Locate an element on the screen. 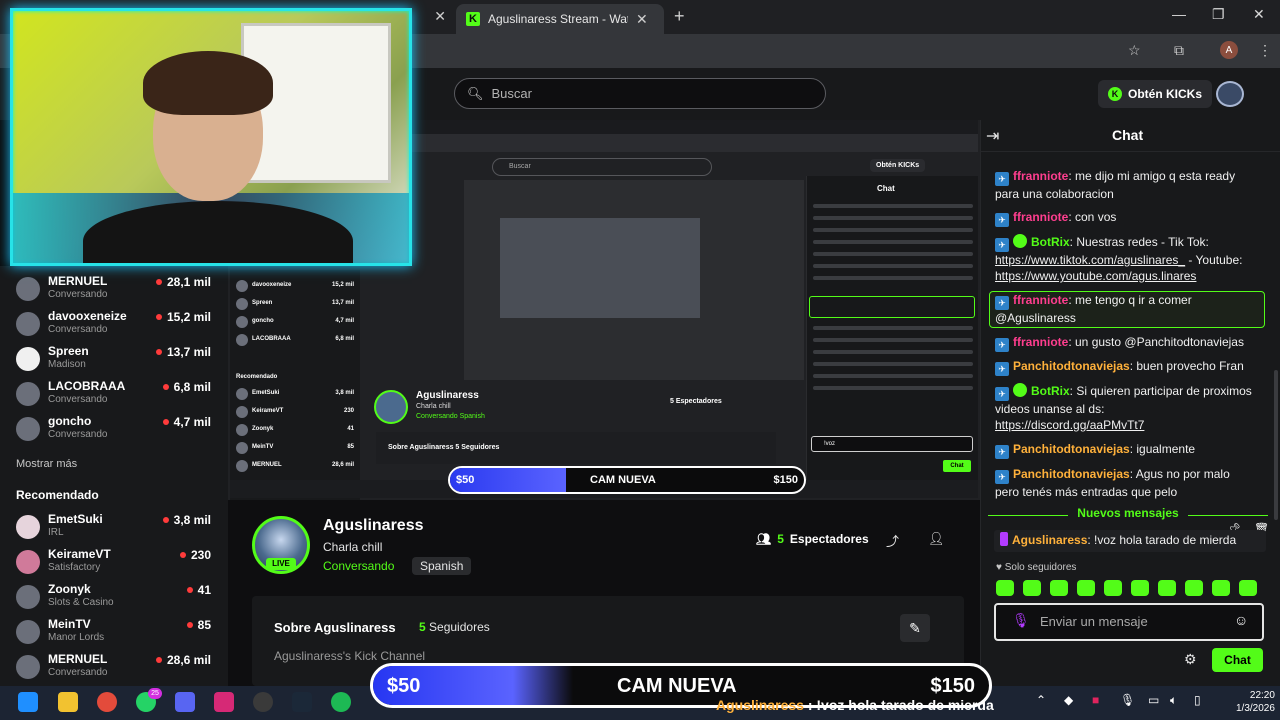 The width and height of the screenshot is (1280, 720). profile-avatar: A is located at coordinates (1229, 50).